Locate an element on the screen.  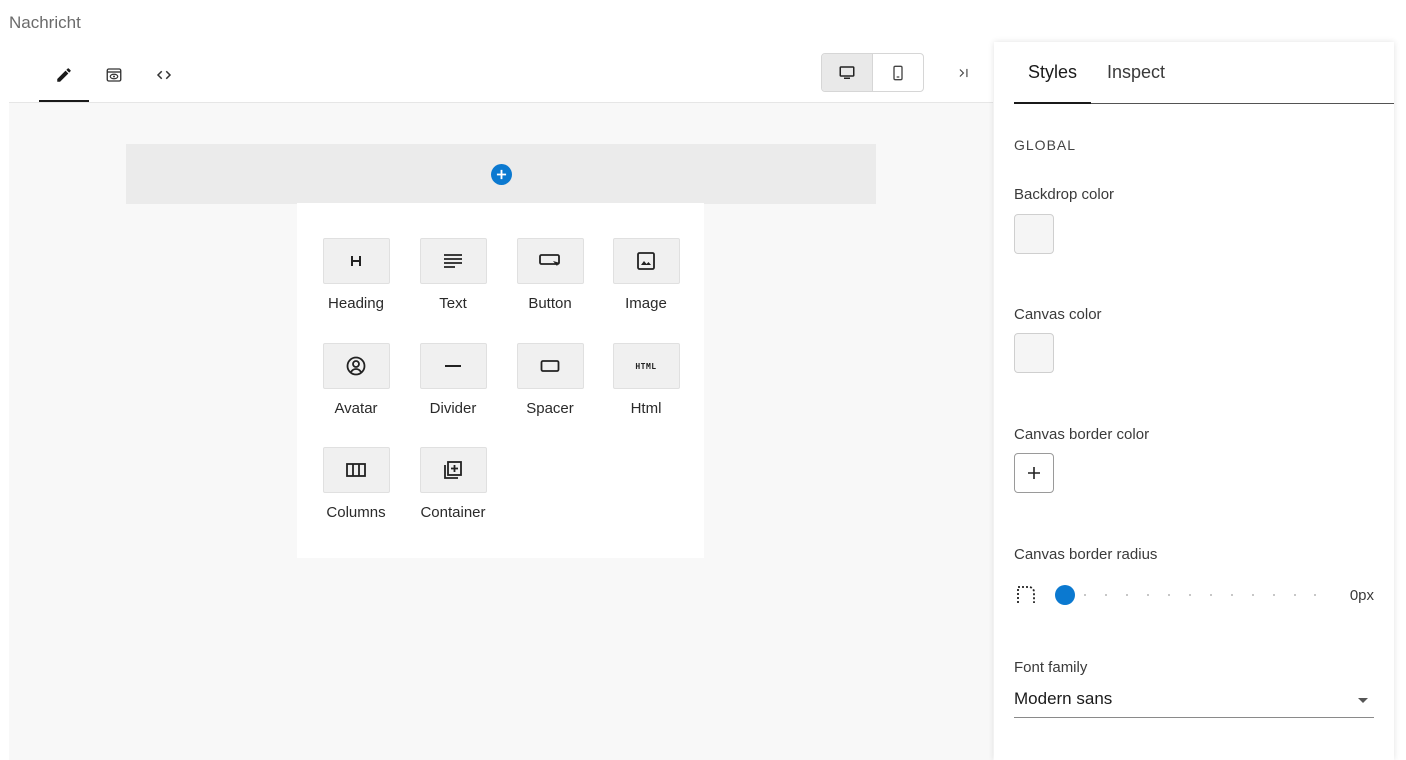
text-lines-icon is located at coordinates (453, 261).